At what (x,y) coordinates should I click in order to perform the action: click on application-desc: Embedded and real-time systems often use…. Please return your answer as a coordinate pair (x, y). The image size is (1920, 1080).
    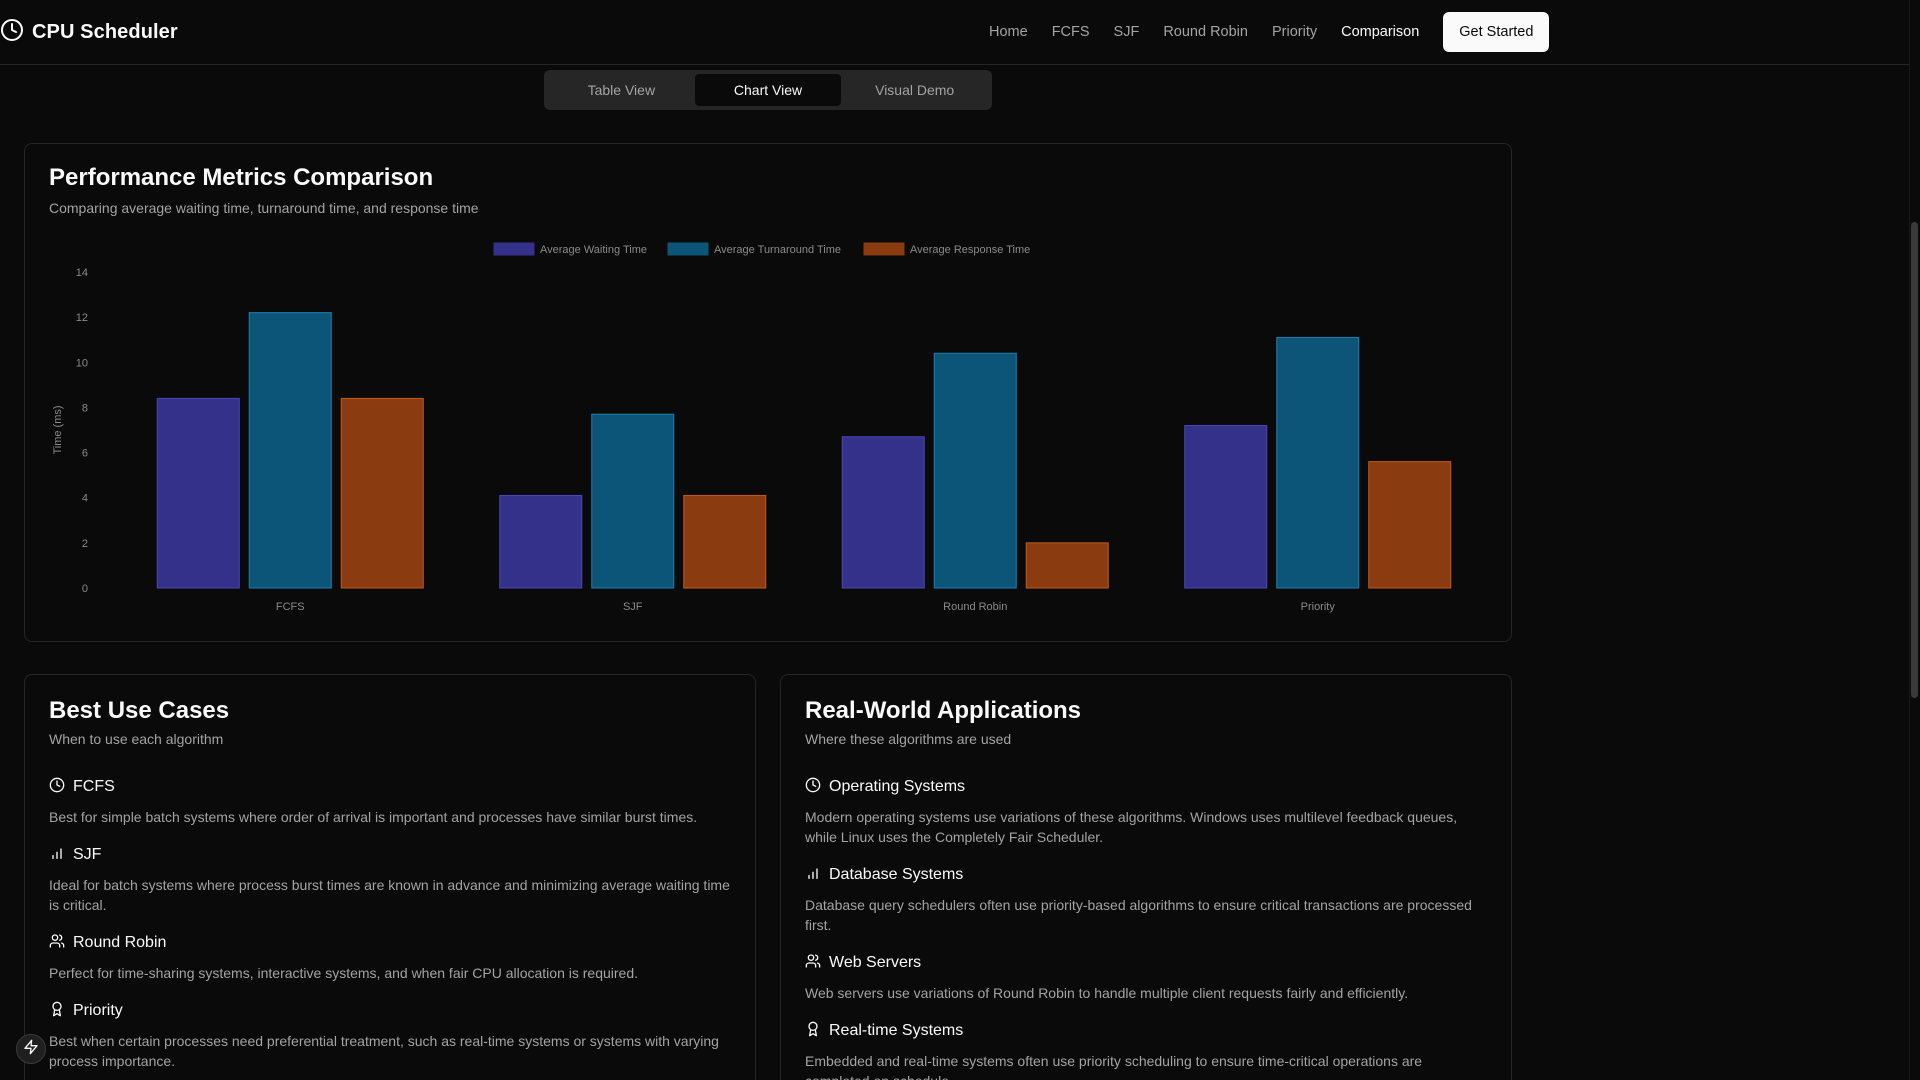
    Looking at the image, I should click on (1114, 1066).